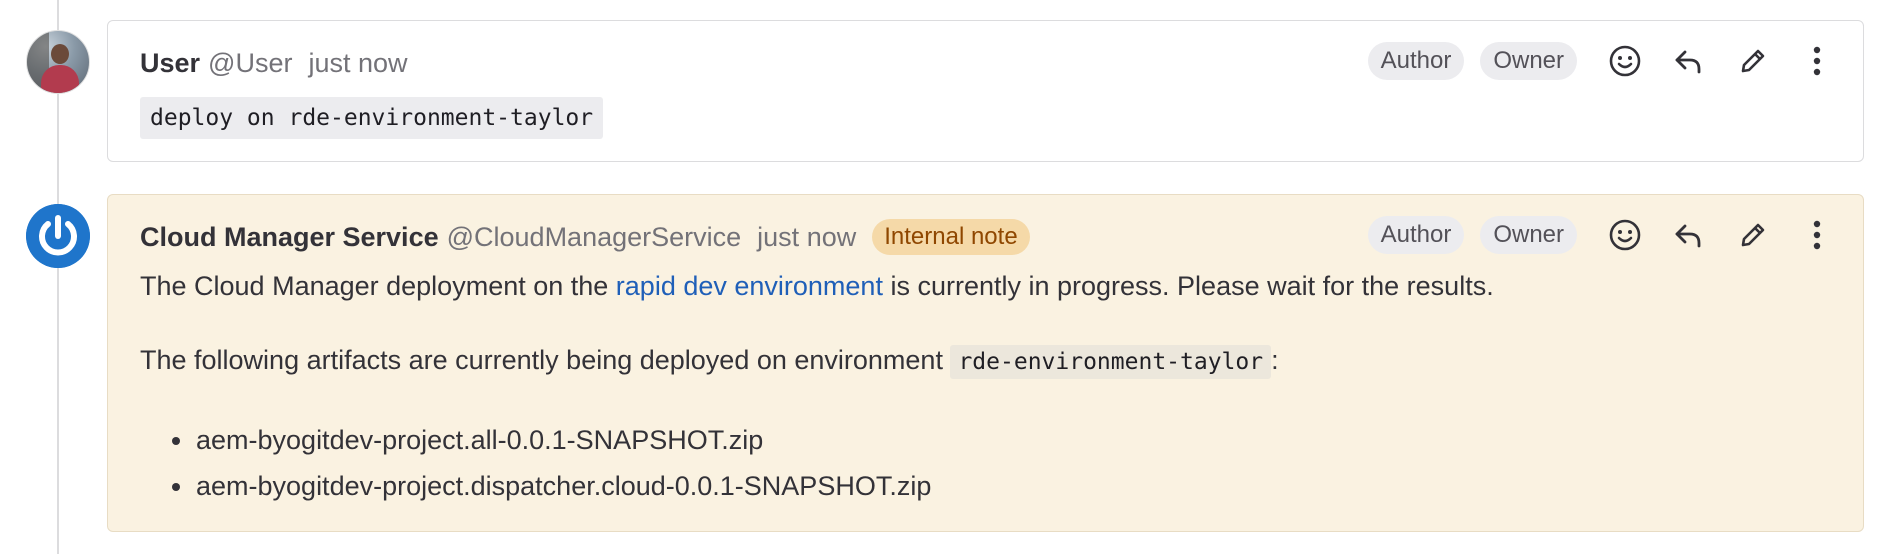 This screenshot has width=1882, height=554. I want to click on service-avatar, so click(58, 236).